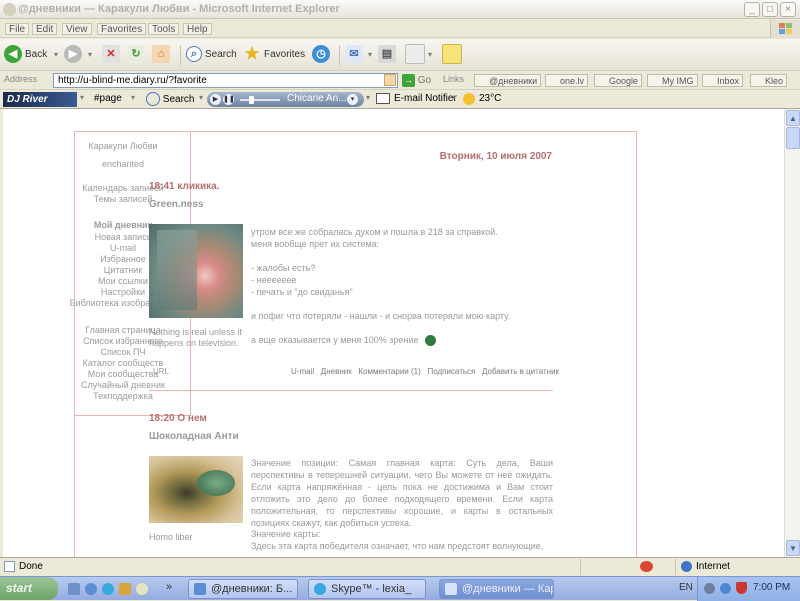  I want to click on page-field: #page, so click(108, 98).